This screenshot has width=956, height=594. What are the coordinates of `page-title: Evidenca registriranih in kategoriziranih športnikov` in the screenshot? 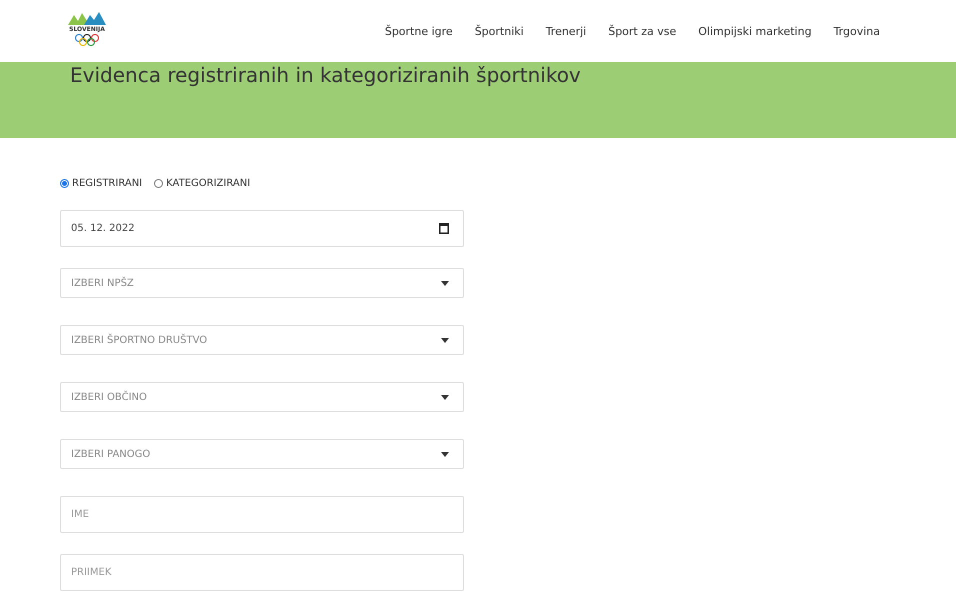 It's located at (326, 75).